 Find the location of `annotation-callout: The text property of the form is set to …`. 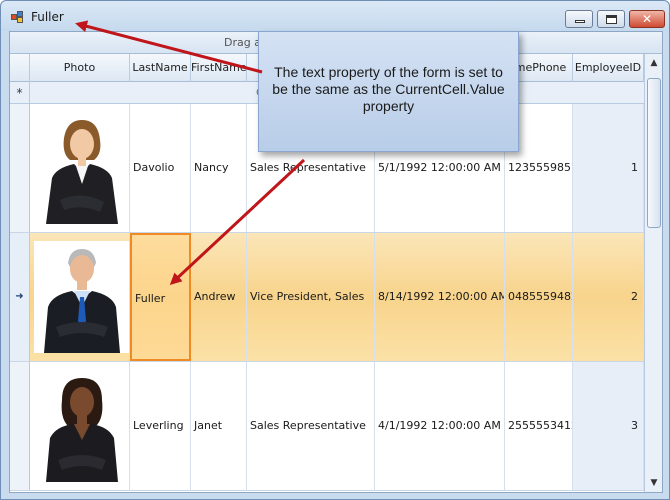

annotation-callout: The text property of the form is set to … is located at coordinates (388, 91).